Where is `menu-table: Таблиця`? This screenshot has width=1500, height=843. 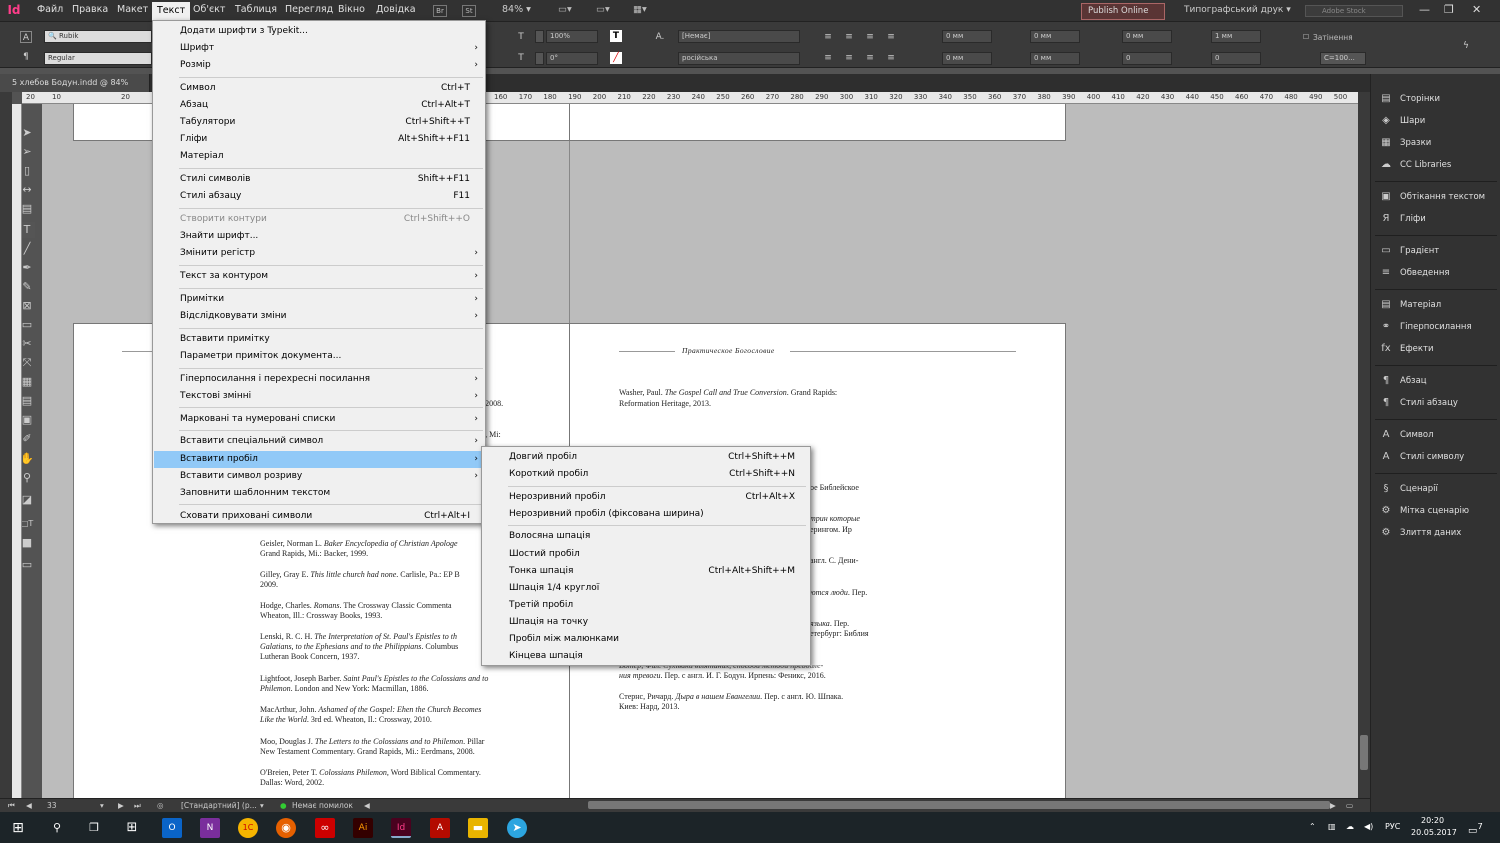
menu-table: Таблиця is located at coordinates (256, 9).